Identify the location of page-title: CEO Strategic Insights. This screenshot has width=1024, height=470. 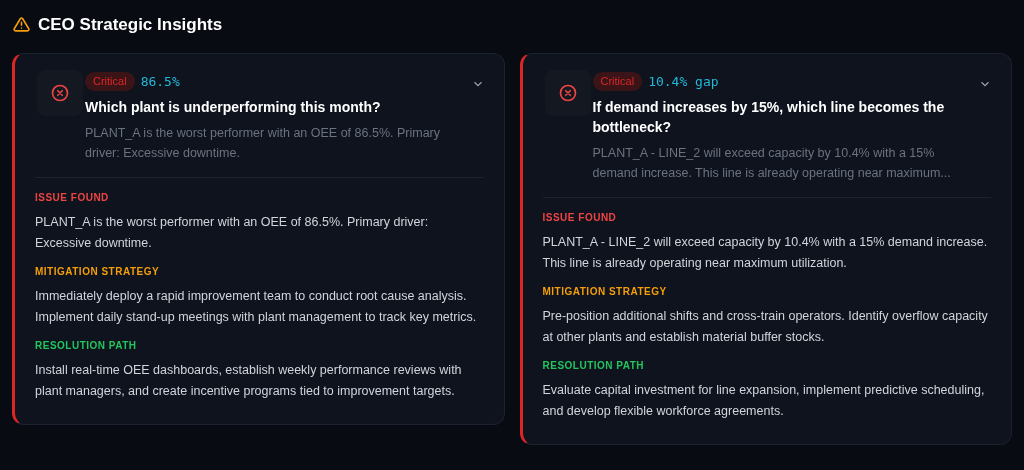
(130, 25).